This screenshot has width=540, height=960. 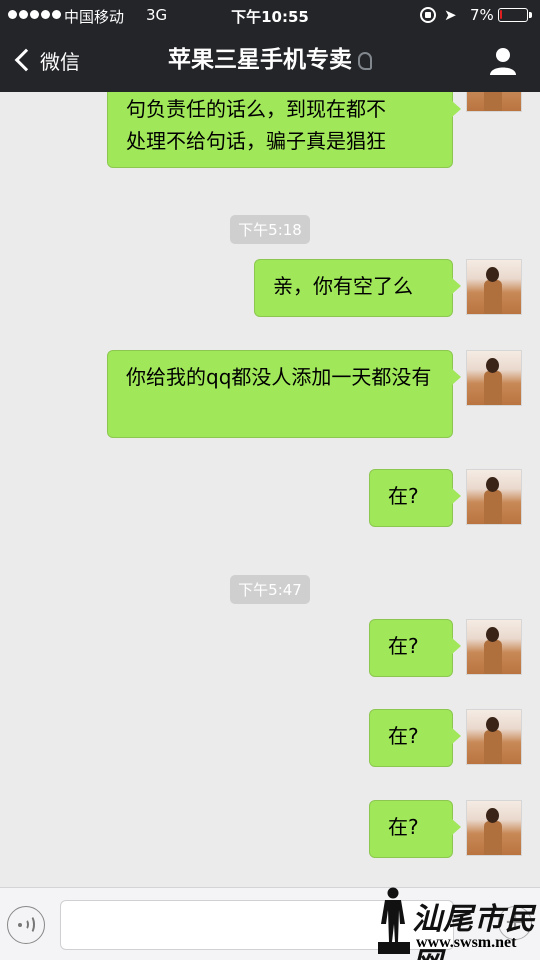 What do you see at coordinates (515, 15) in the screenshot?
I see `battery-icon` at bounding box center [515, 15].